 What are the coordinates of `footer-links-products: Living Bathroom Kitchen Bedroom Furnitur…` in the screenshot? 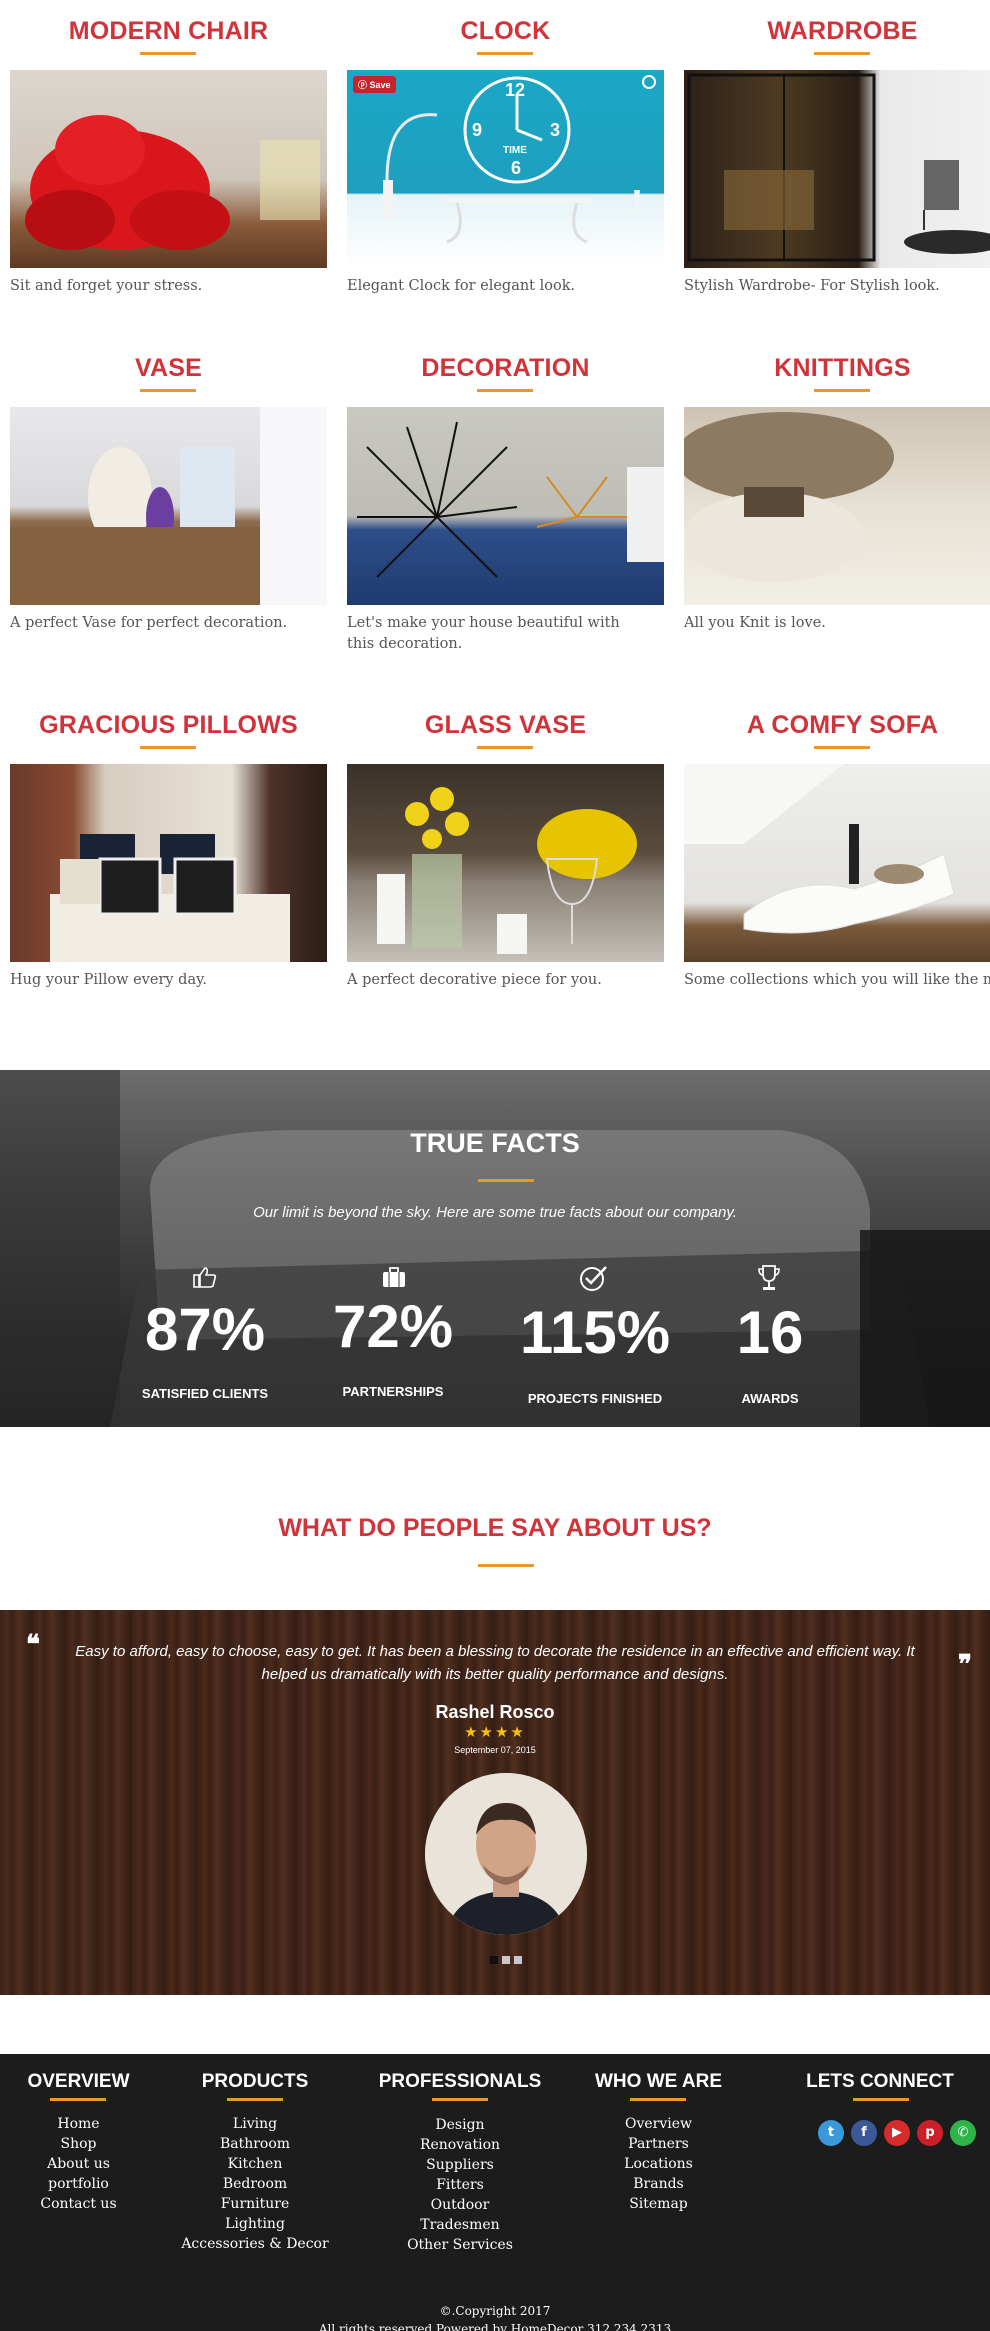 It's located at (255, 2184).